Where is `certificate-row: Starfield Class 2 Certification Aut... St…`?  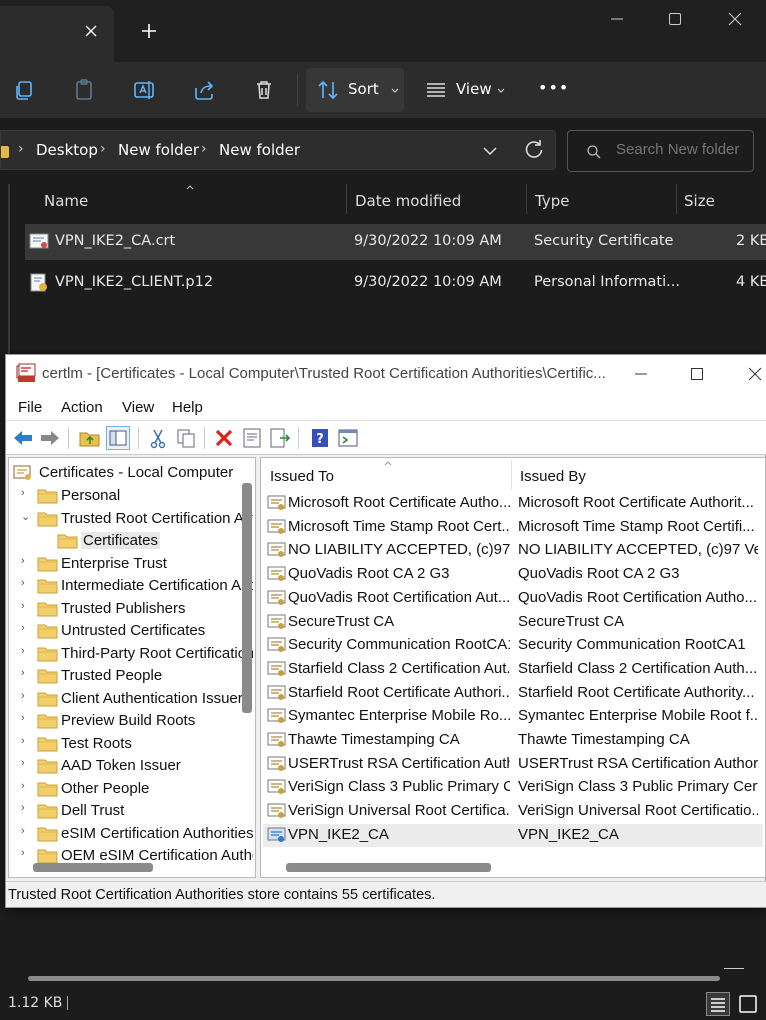
certificate-row: Starfield Class 2 Certification Aut... St… is located at coordinates (513, 669).